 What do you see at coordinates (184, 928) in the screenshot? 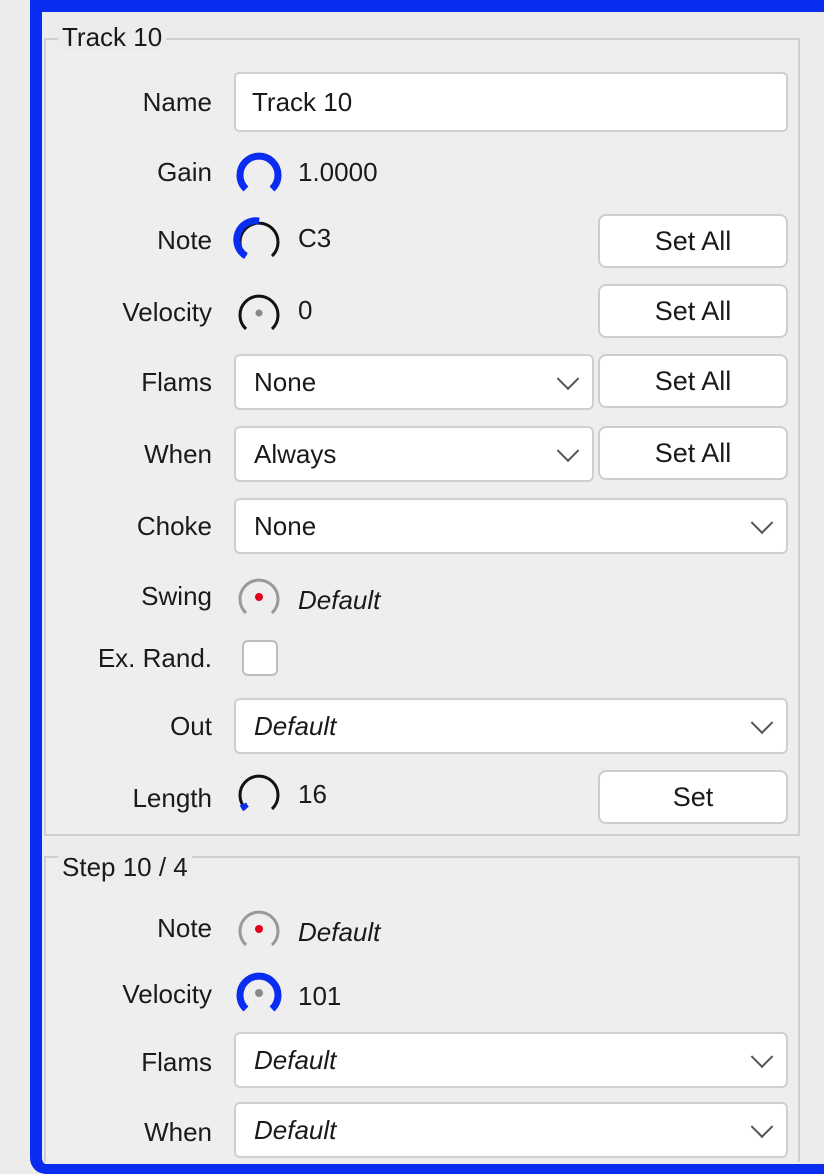
I see `step-note-label: Note` at bounding box center [184, 928].